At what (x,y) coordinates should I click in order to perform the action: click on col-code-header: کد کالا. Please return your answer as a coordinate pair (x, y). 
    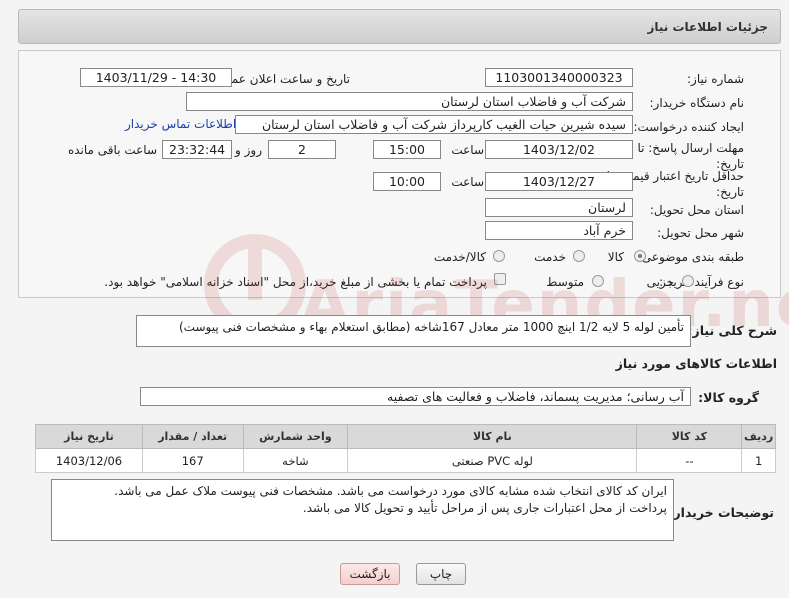
    Looking at the image, I should click on (689, 436).